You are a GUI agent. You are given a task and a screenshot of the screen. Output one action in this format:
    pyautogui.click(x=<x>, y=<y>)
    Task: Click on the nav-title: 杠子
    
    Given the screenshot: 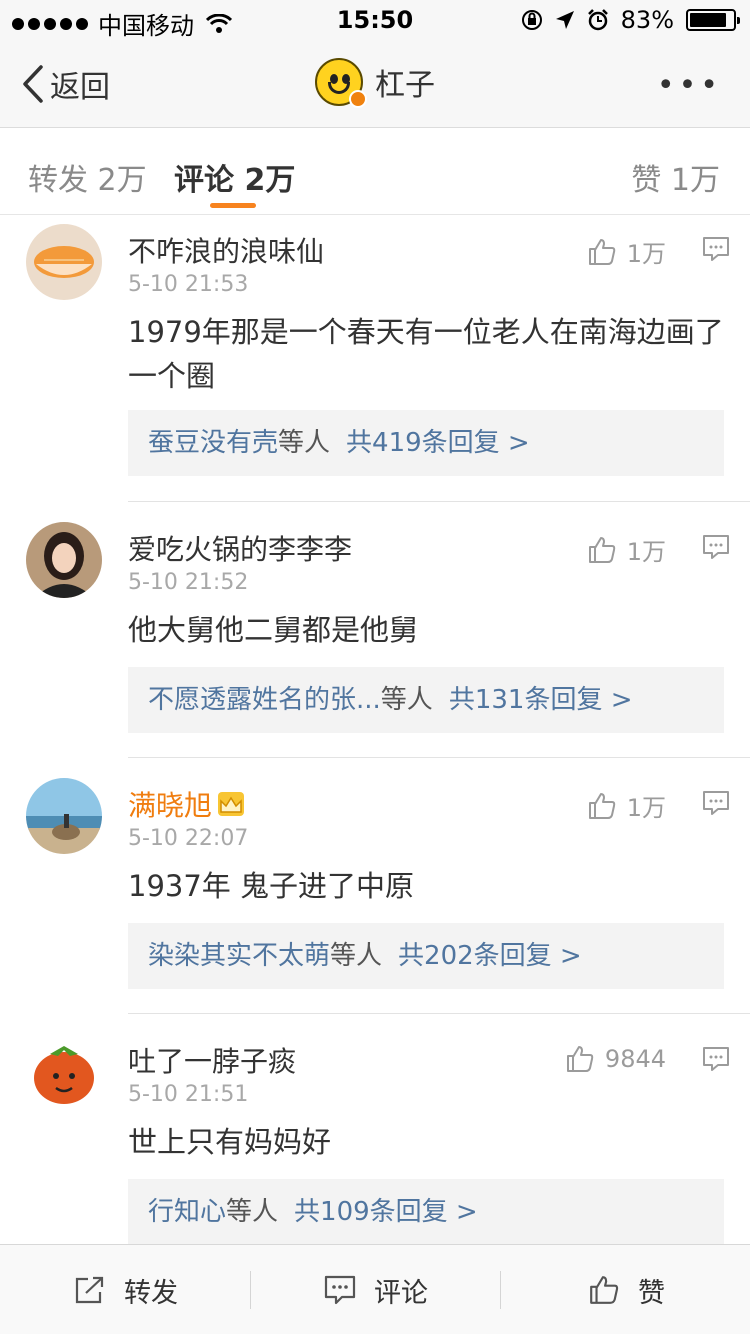 What is the action you would take?
    pyautogui.click(x=375, y=83)
    